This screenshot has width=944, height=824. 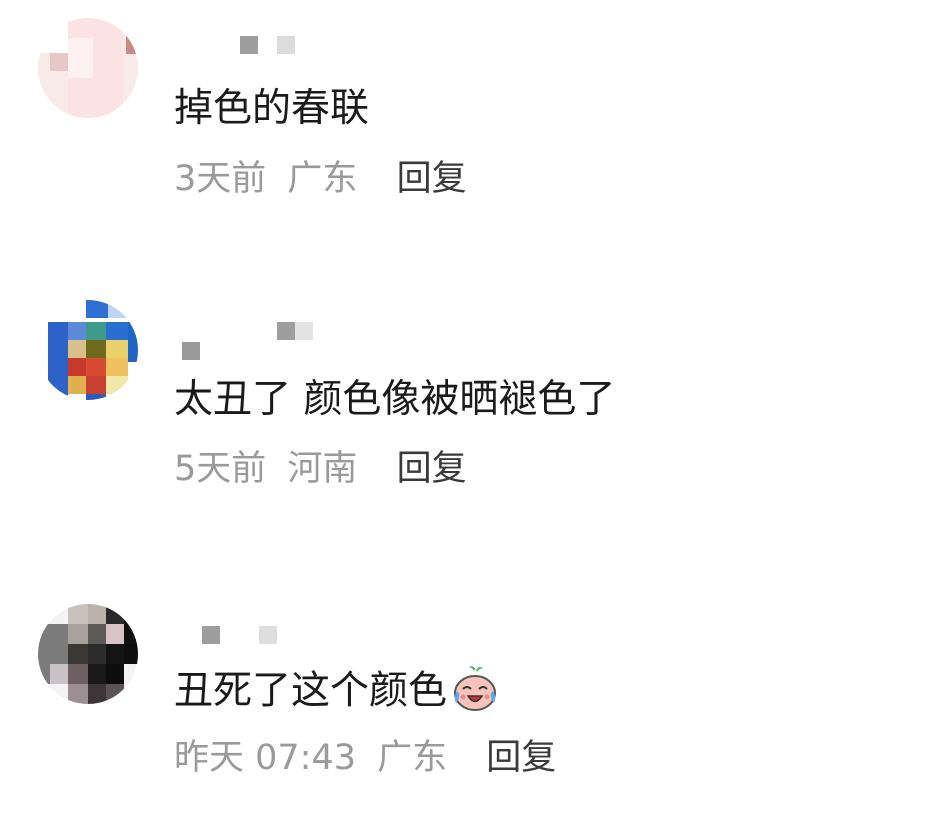 What do you see at coordinates (475, 688) in the screenshot?
I see `crying-laughing-emoji-icon` at bounding box center [475, 688].